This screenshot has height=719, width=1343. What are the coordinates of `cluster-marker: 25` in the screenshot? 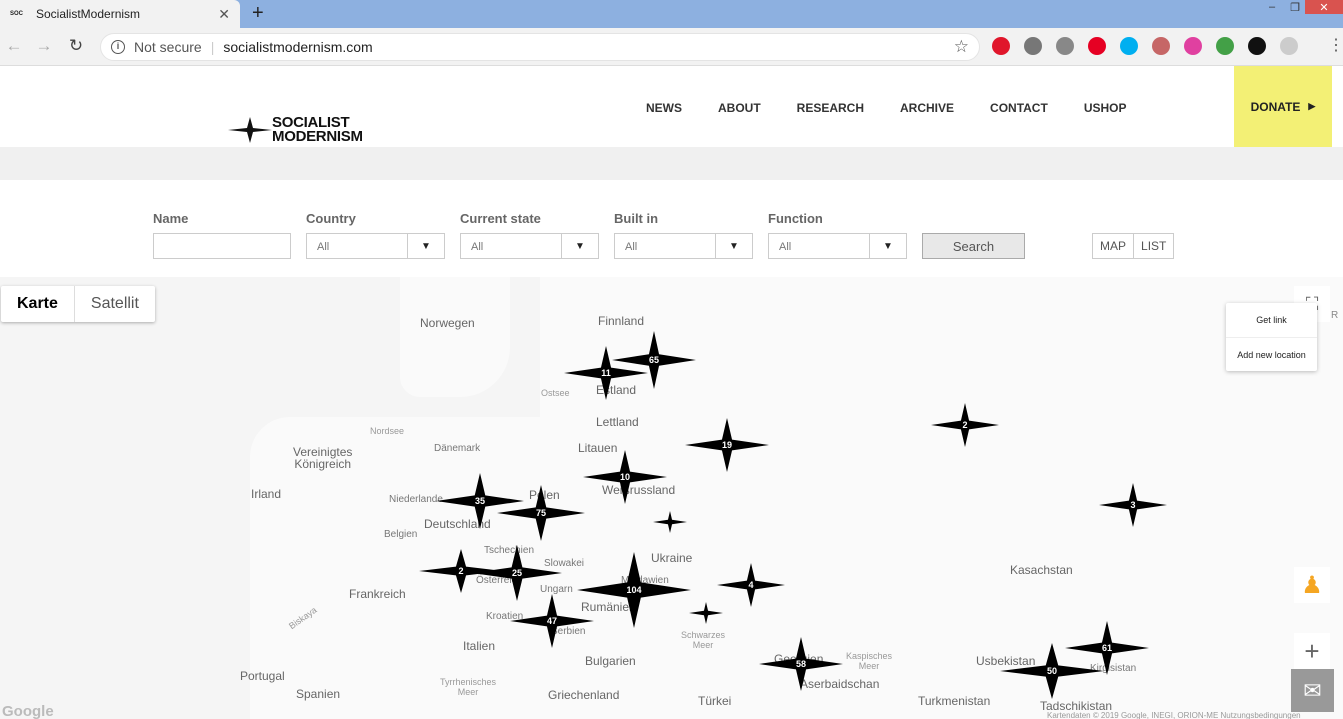 It's located at (517, 573).